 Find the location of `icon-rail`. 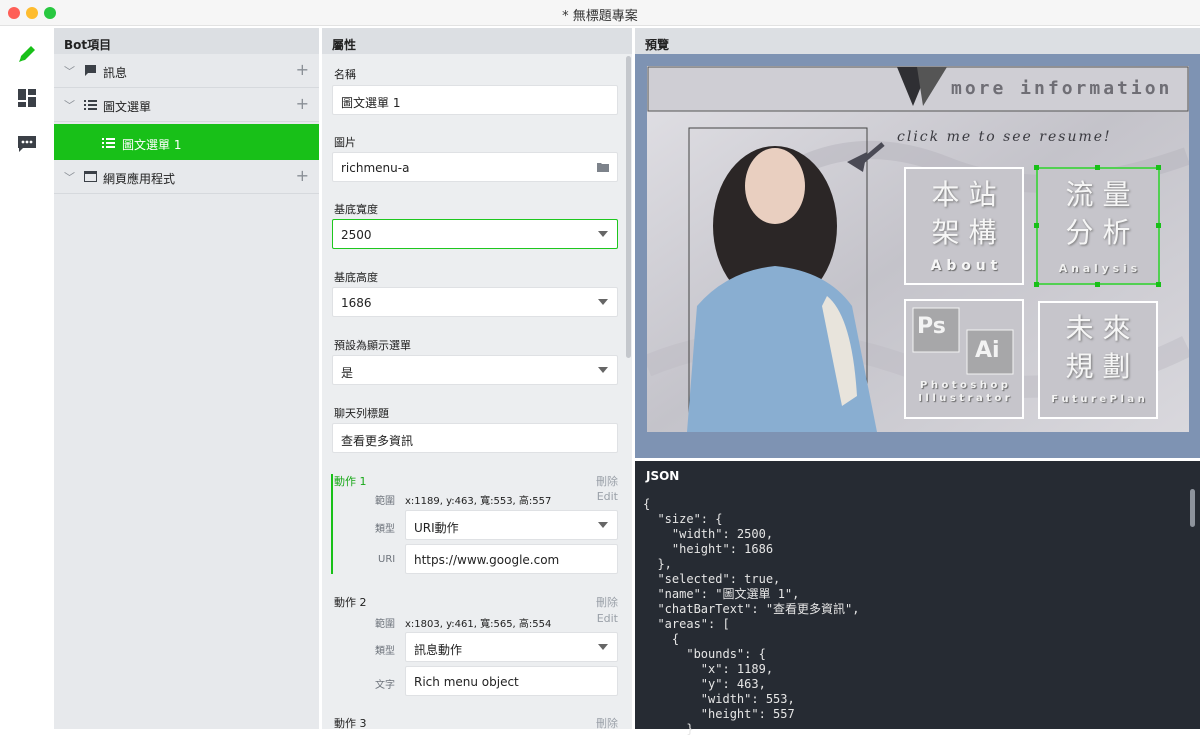

icon-rail is located at coordinates (27, 378).